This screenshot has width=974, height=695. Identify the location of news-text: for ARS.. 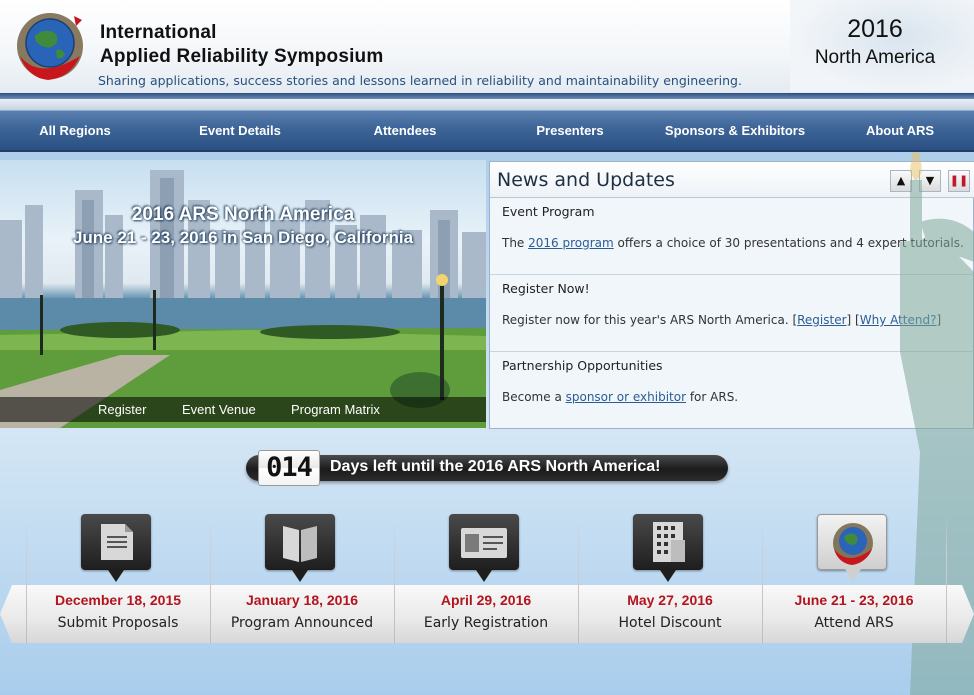
(712, 397).